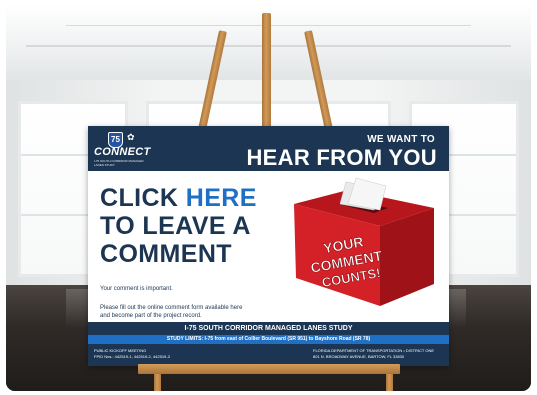 The height and width of the screenshot is (395, 537). I want to click on instruction-line-2: and become part of the project record., so click(151, 316).